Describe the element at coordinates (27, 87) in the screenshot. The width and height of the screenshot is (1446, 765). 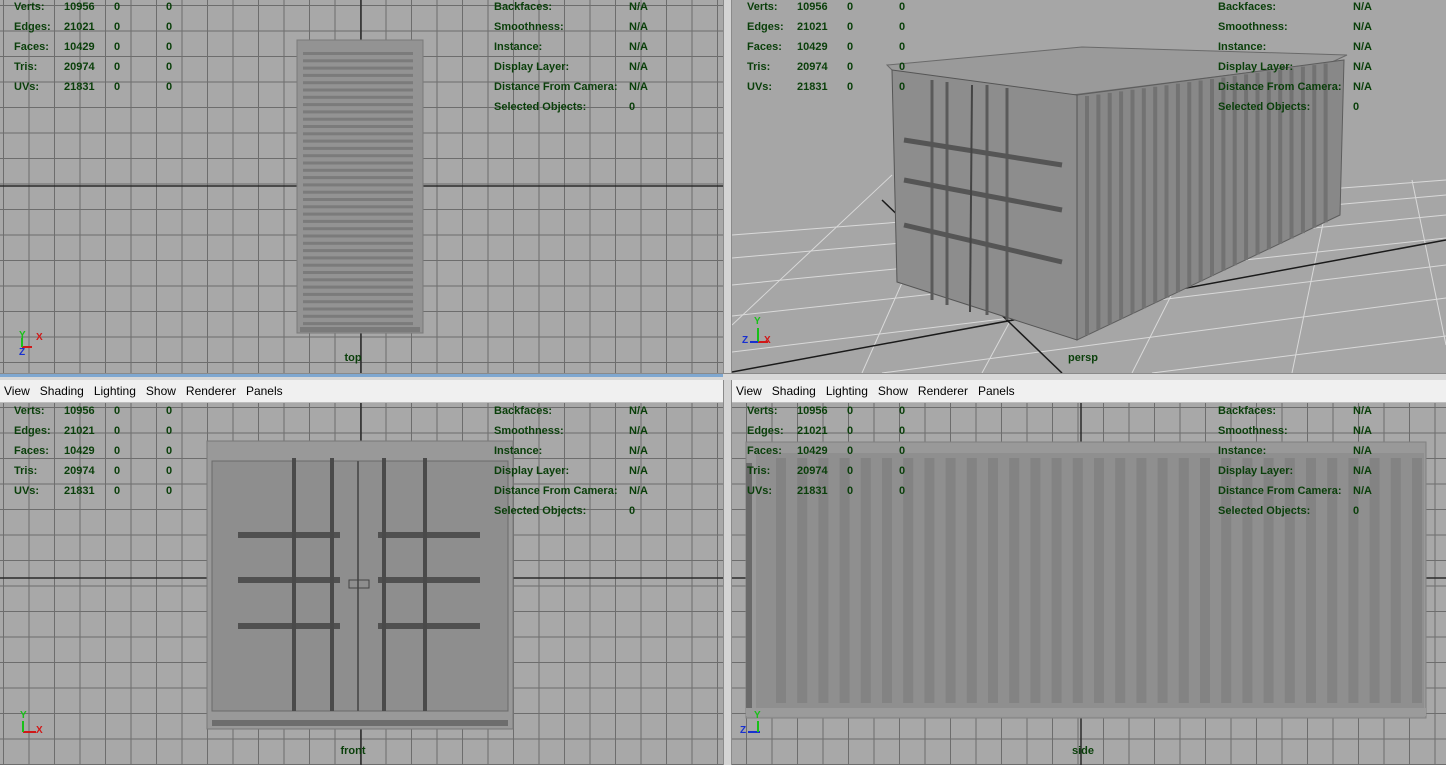
I see `hud-label: UVs:` at that location.